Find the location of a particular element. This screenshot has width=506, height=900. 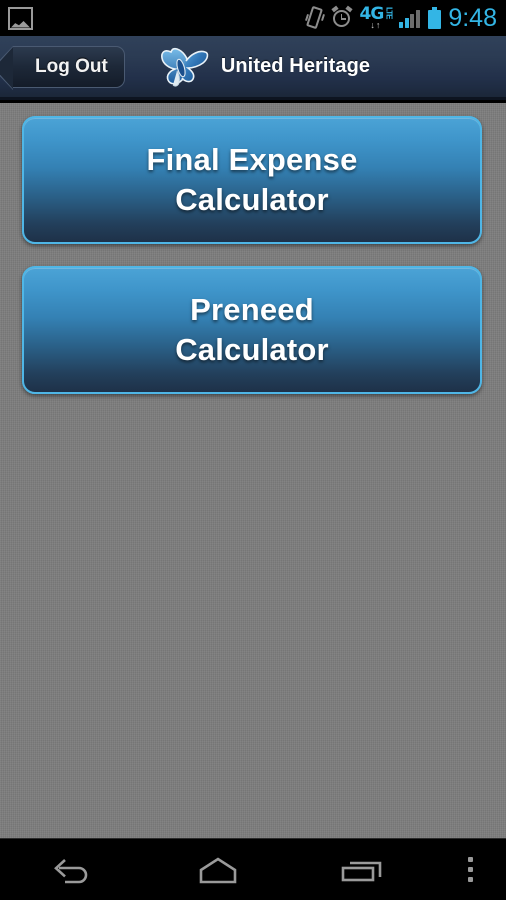

app-header: Log Out United Heritage is located at coordinates (253, 68).